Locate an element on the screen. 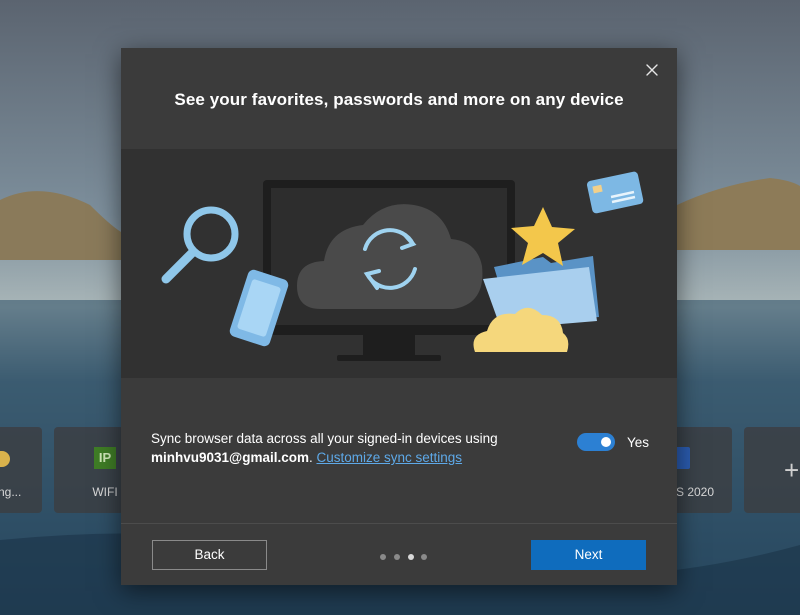  page-dot-active is located at coordinates (411, 557).